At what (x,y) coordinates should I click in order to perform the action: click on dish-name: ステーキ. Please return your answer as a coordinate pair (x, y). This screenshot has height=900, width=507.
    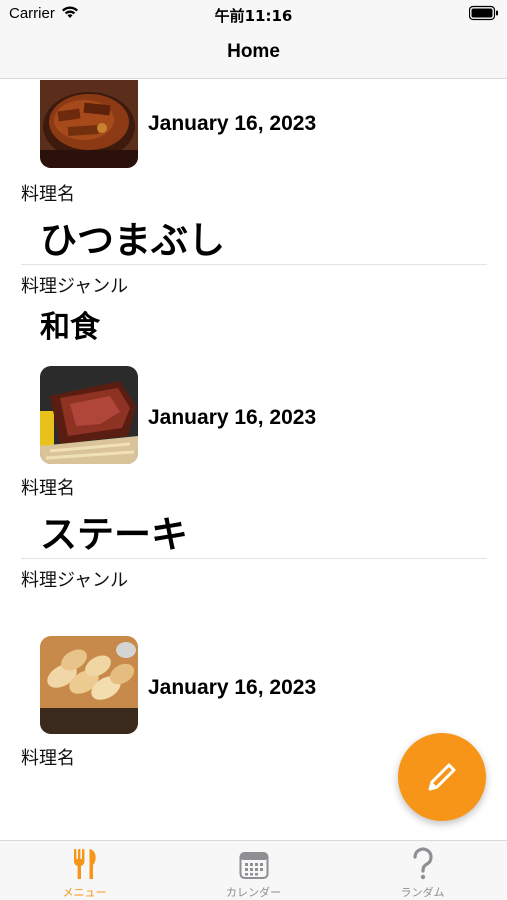
    Looking at the image, I should click on (114, 534).